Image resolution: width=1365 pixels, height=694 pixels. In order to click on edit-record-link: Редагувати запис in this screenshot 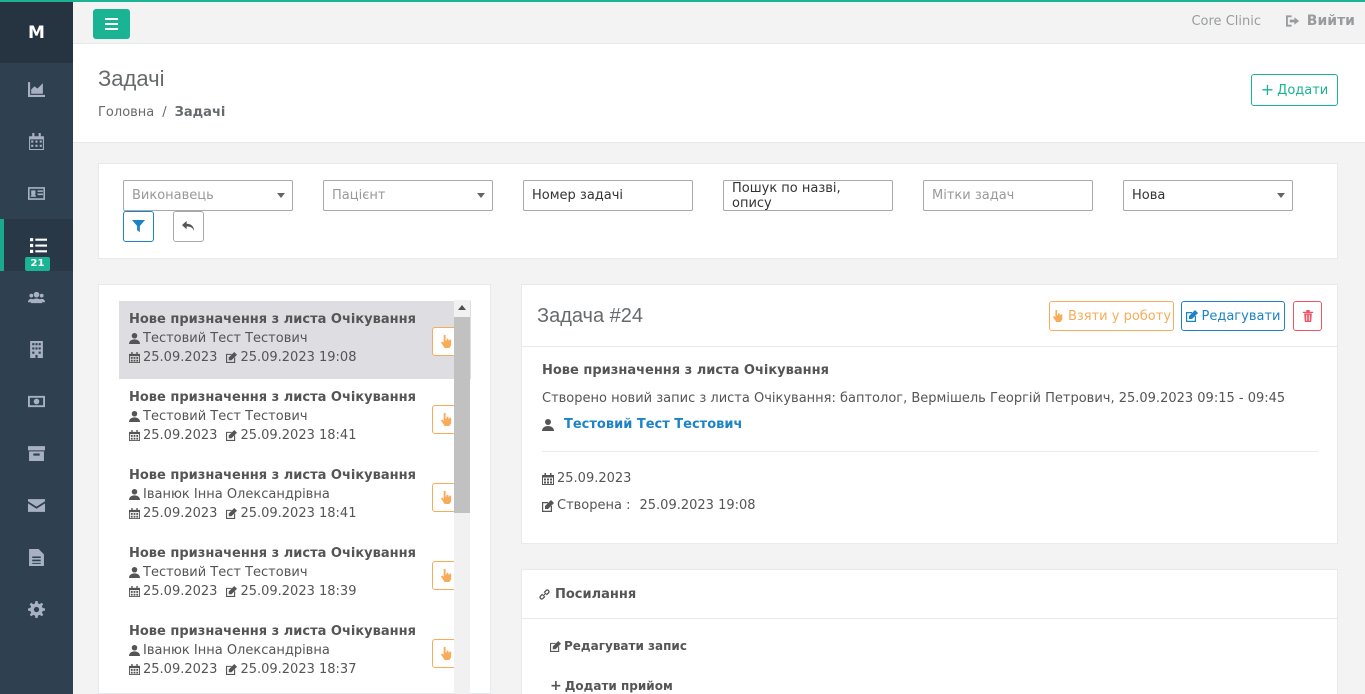, I will do `click(618, 646)`.